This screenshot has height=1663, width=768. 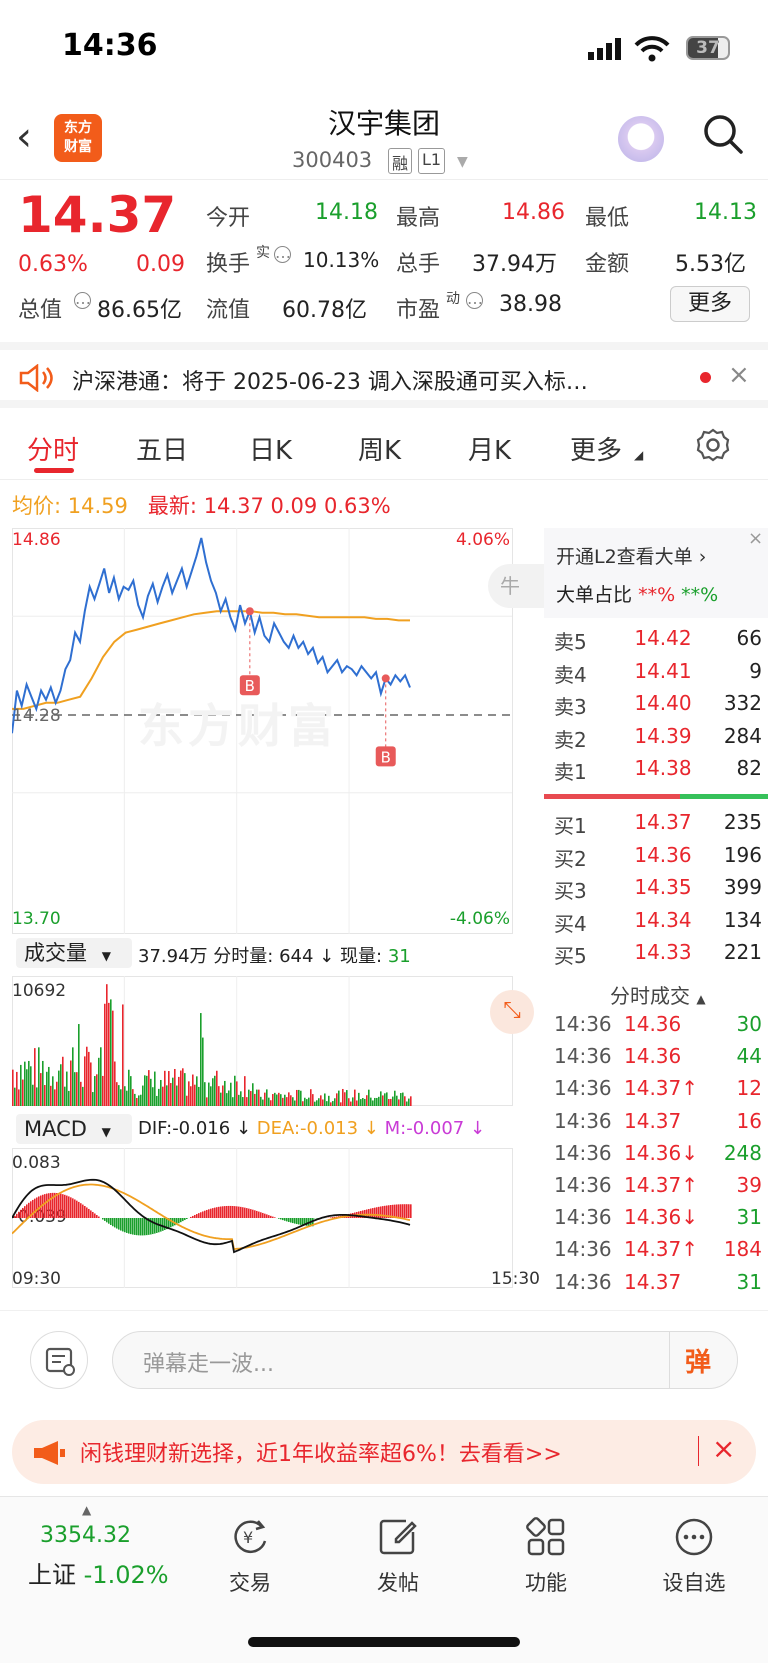 I want to click on index-widget: 3354.32, so click(x=85, y=1535).